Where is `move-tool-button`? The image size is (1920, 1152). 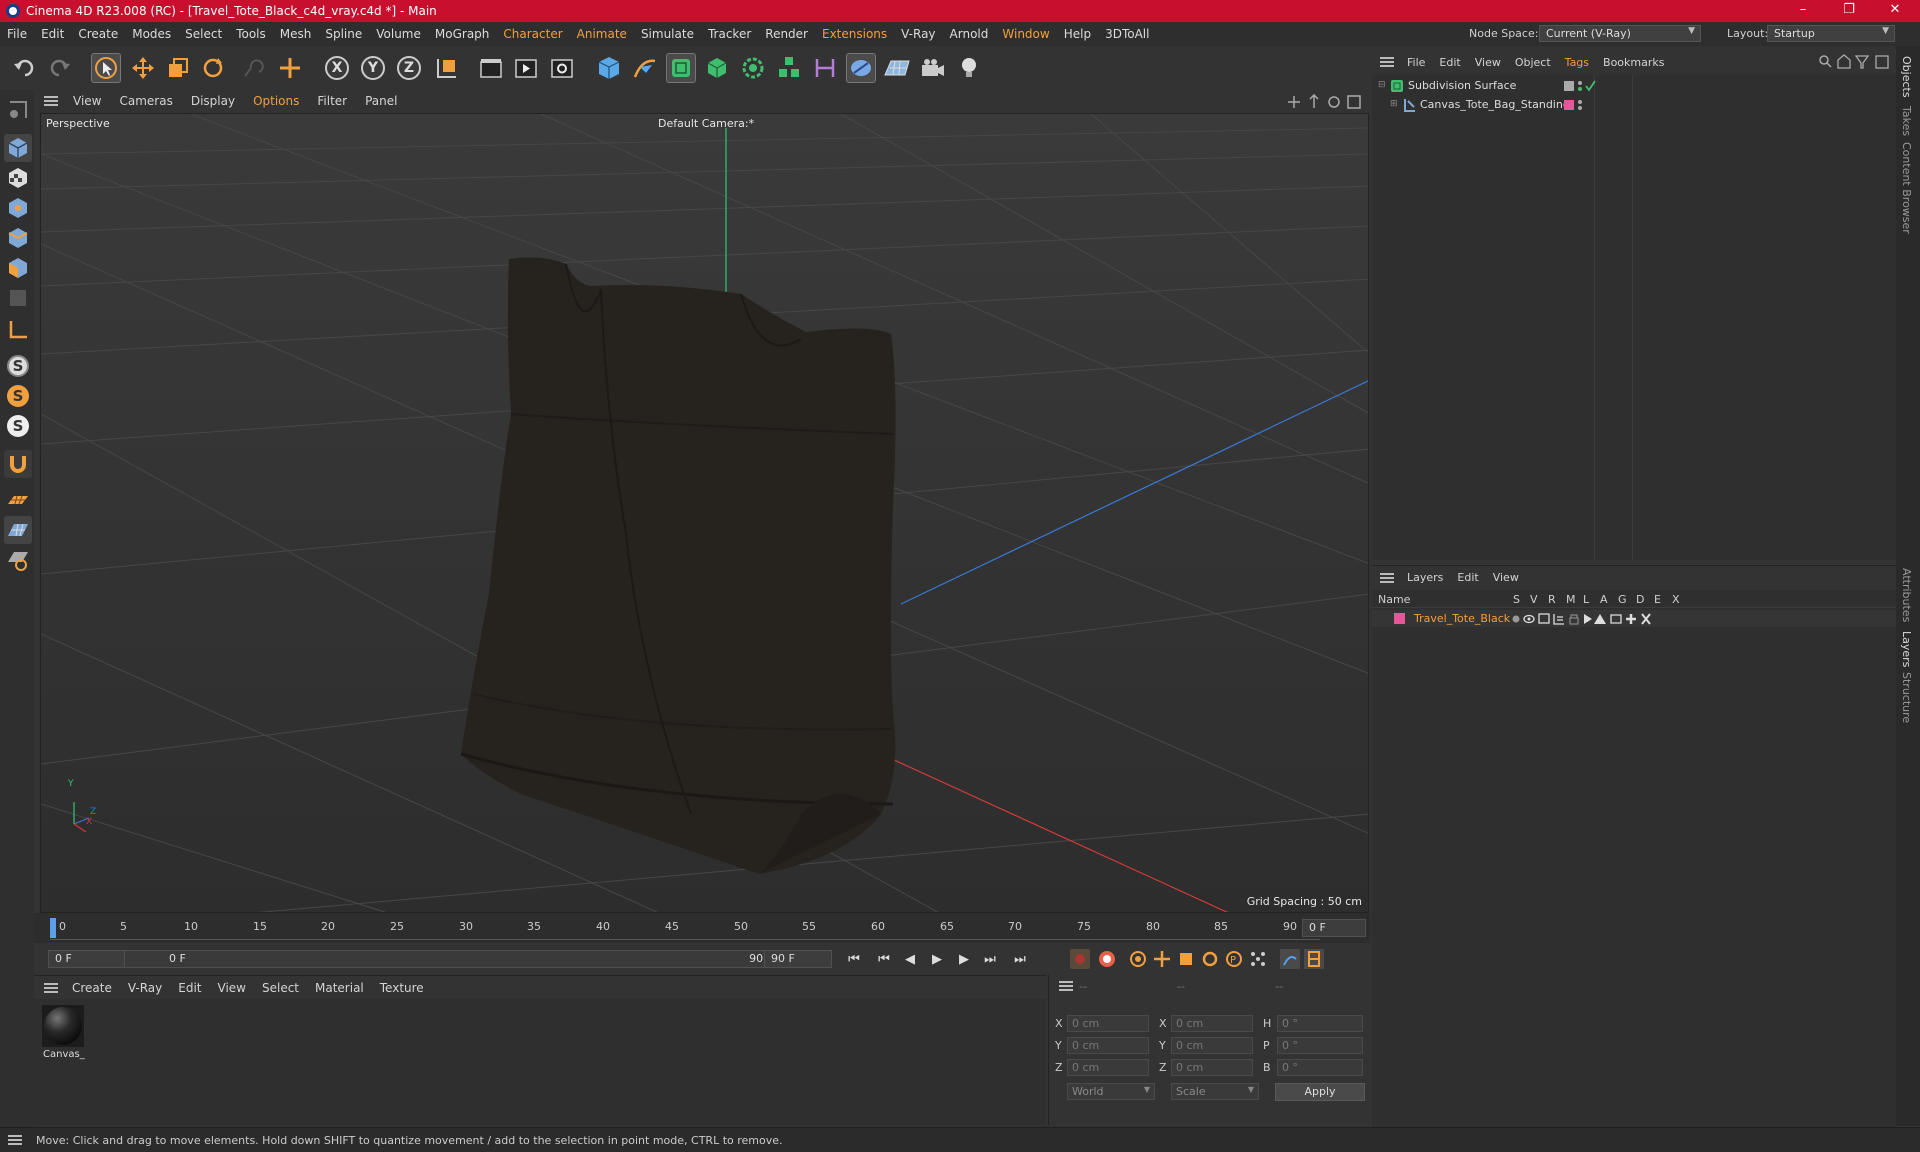
move-tool-button is located at coordinates (143, 68).